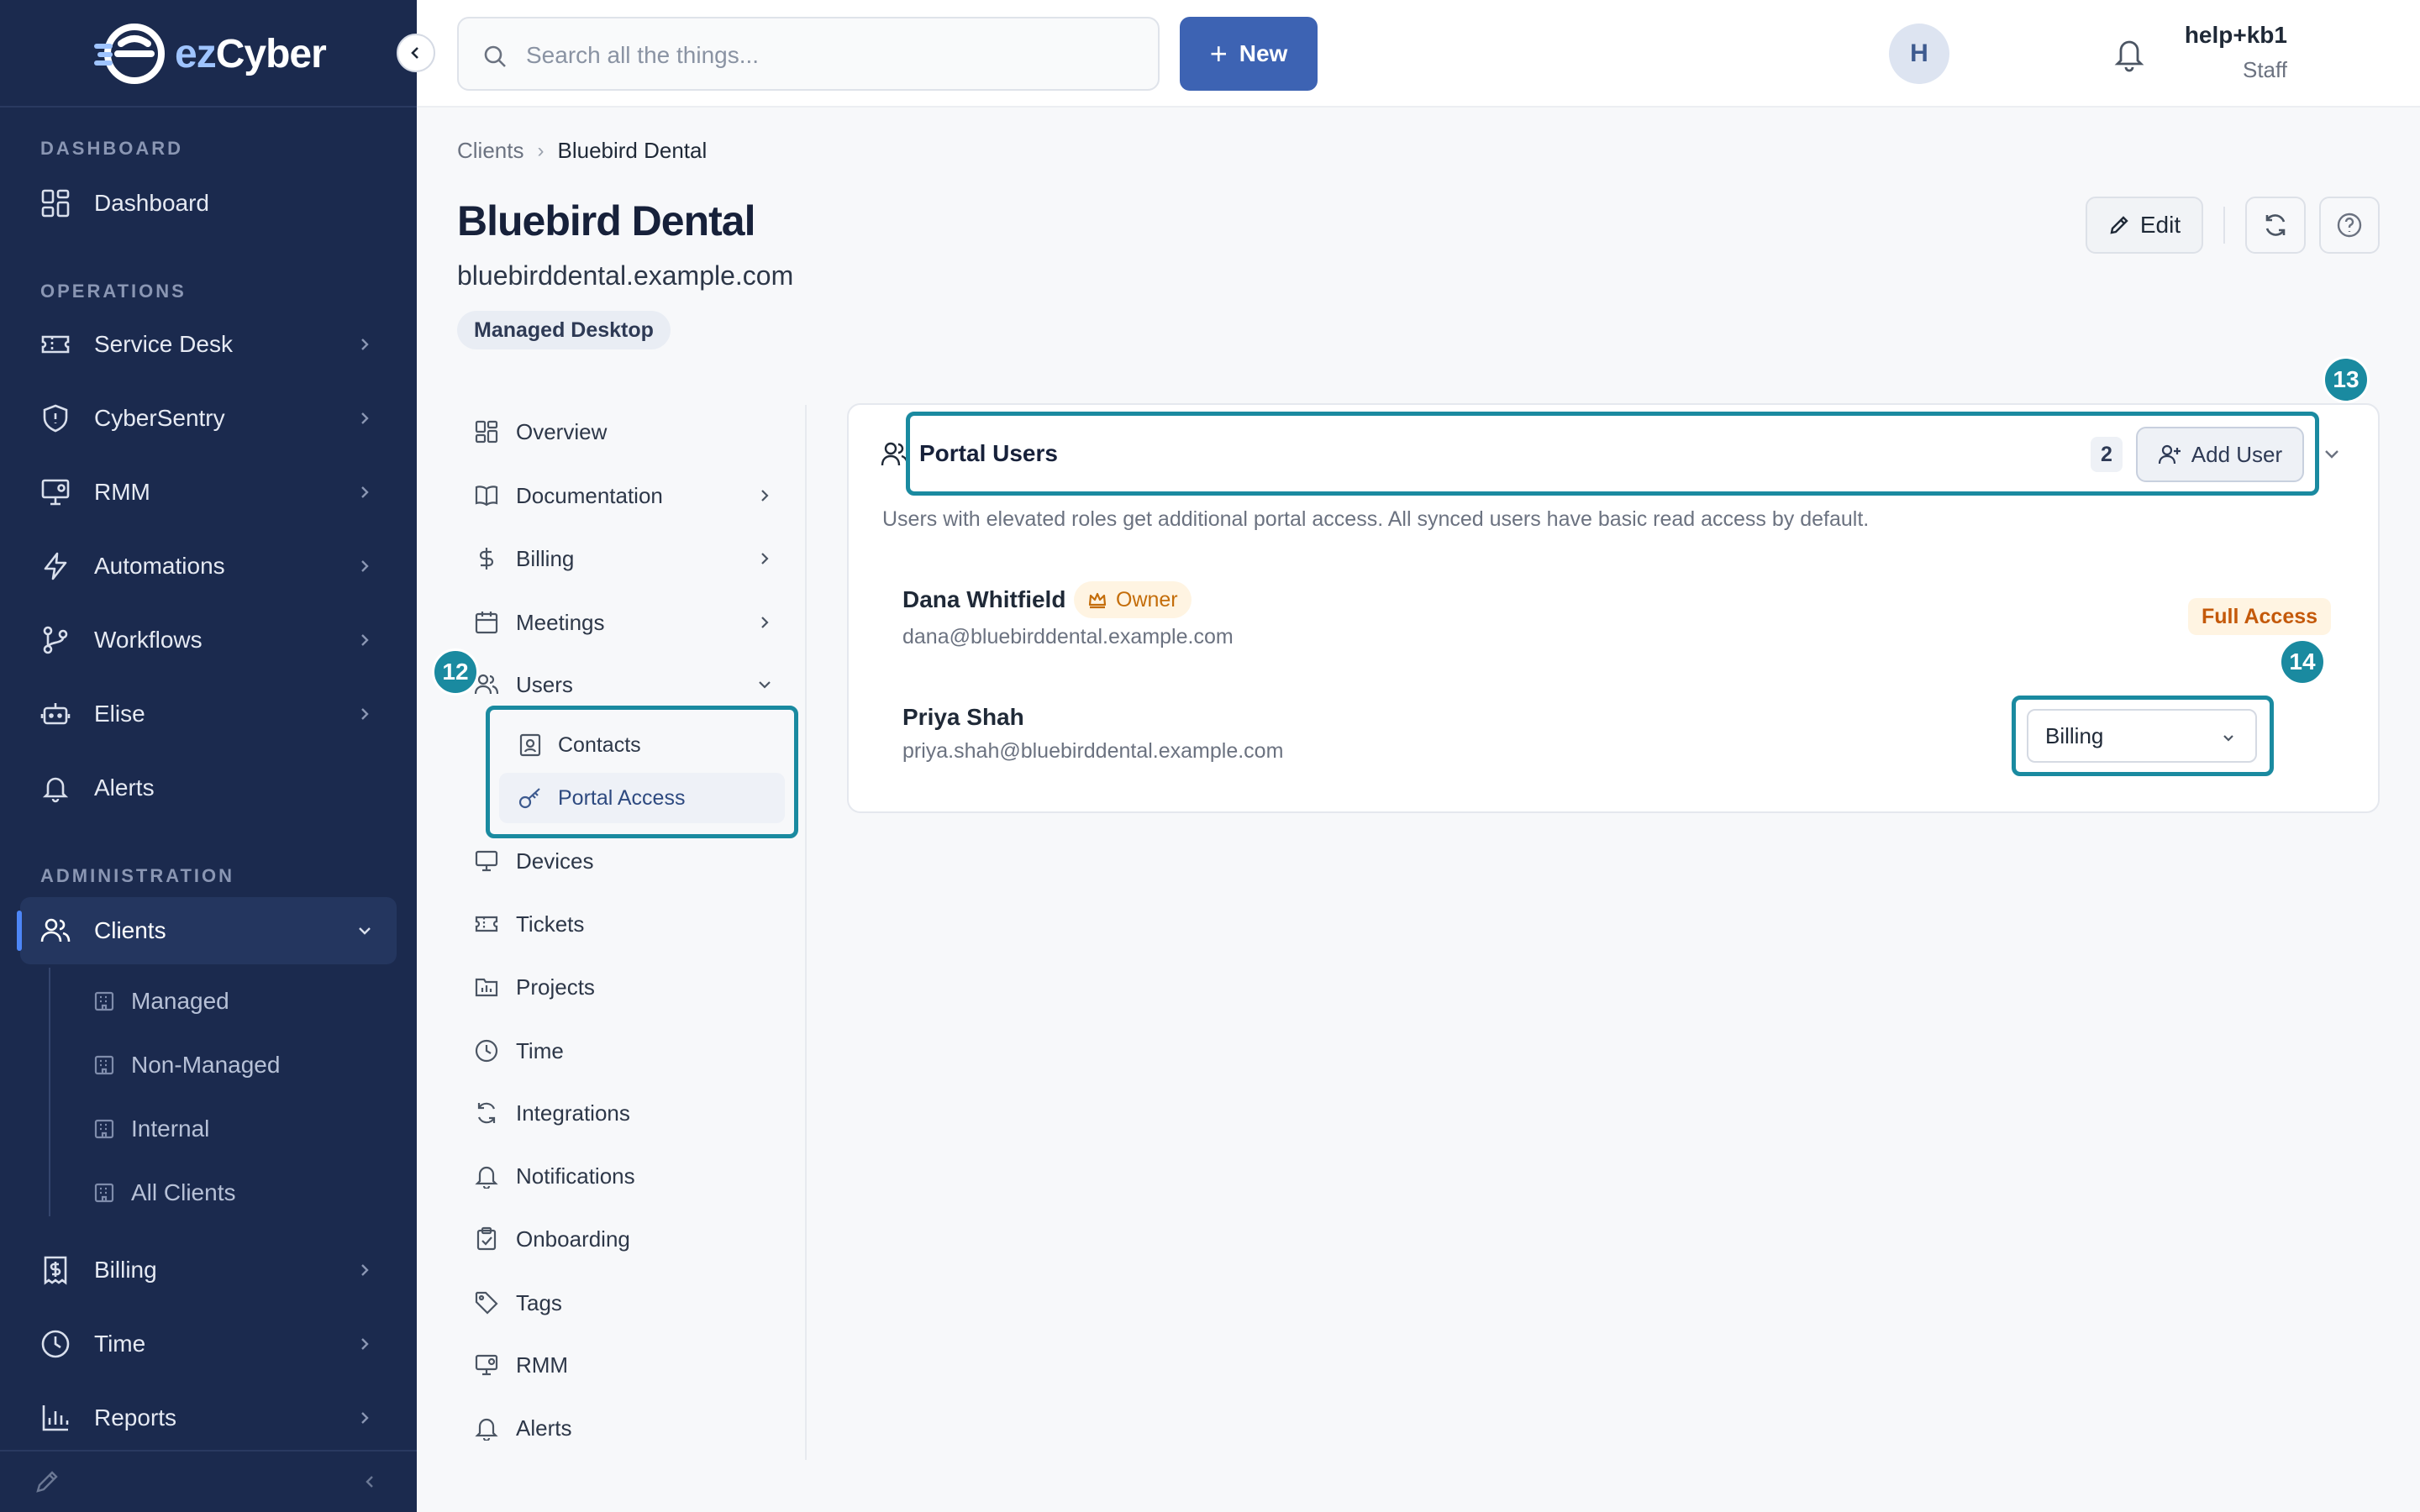 The image size is (2420, 1512). What do you see at coordinates (125, 1270) in the screenshot?
I see `sidebar-item-label: Billing` at bounding box center [125, 1270].